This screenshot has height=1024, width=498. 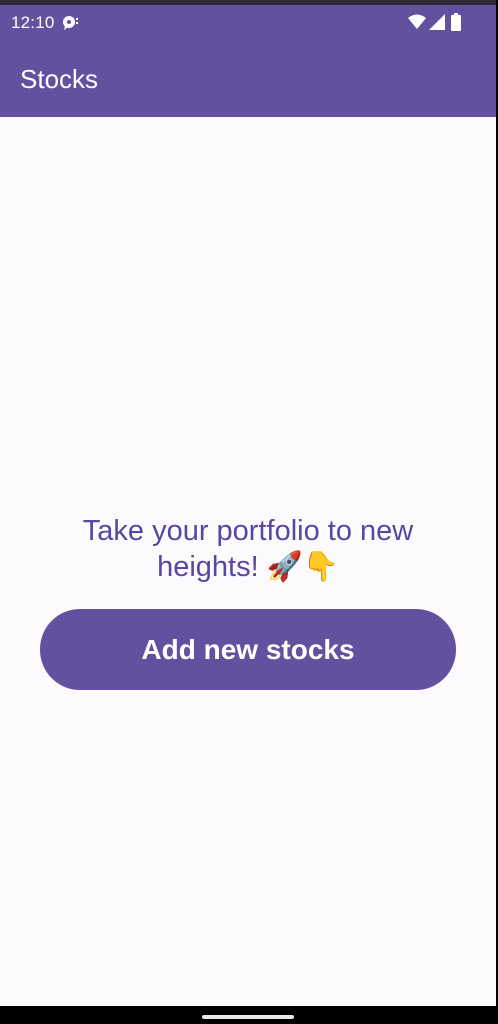 I want to click on status-bar: 12:10, so click(x=248, y=22).